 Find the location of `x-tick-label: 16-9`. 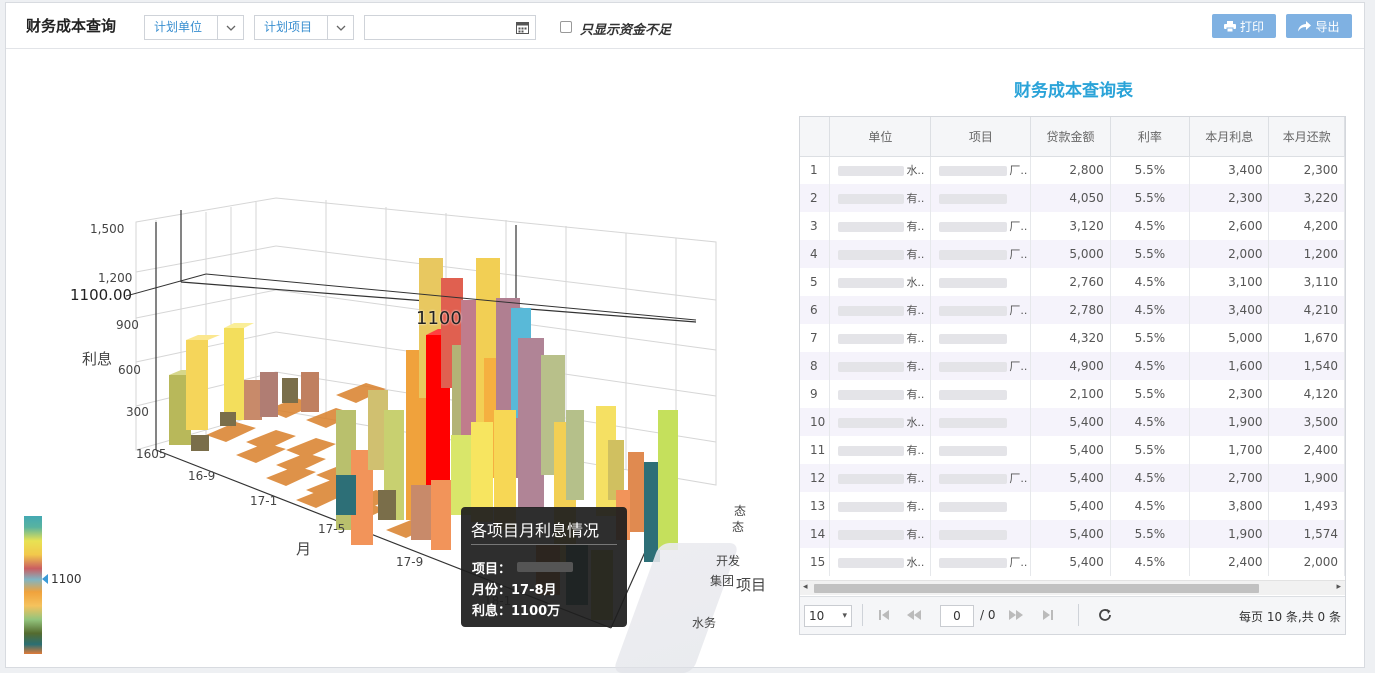

x-tick-label: 16-9 is located at coordinates (202, 476).